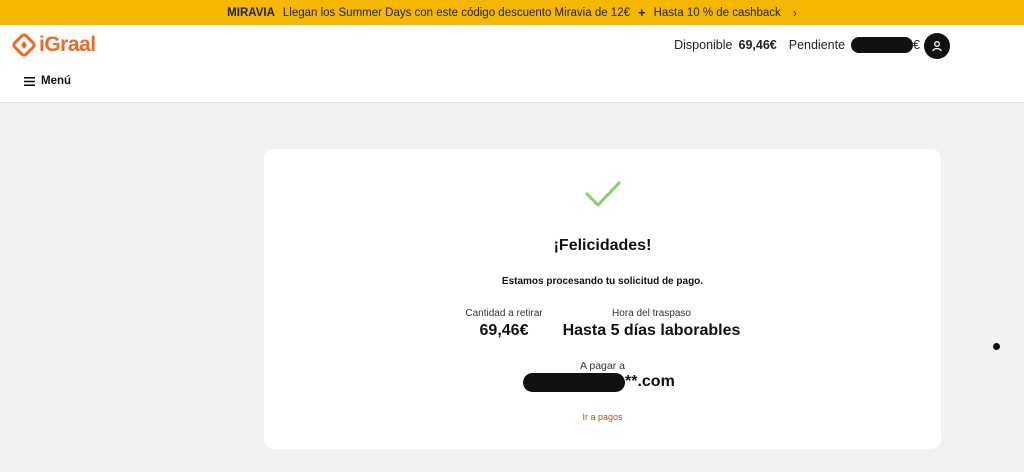  I want to click on pending-currency: €, so click(916, 45).